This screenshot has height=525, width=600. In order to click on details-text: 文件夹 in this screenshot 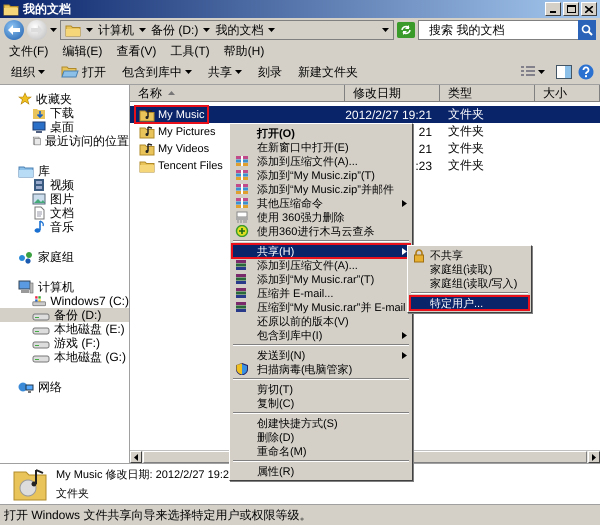, I will do `click(73, 493)`.